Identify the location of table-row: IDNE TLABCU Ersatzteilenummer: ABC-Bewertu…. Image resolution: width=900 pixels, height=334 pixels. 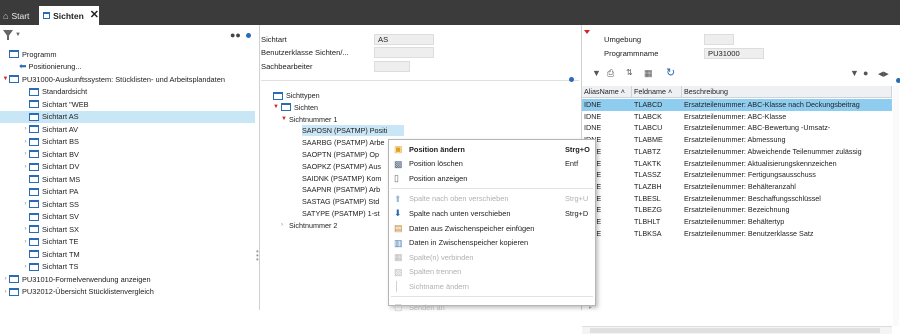
(737, 128).